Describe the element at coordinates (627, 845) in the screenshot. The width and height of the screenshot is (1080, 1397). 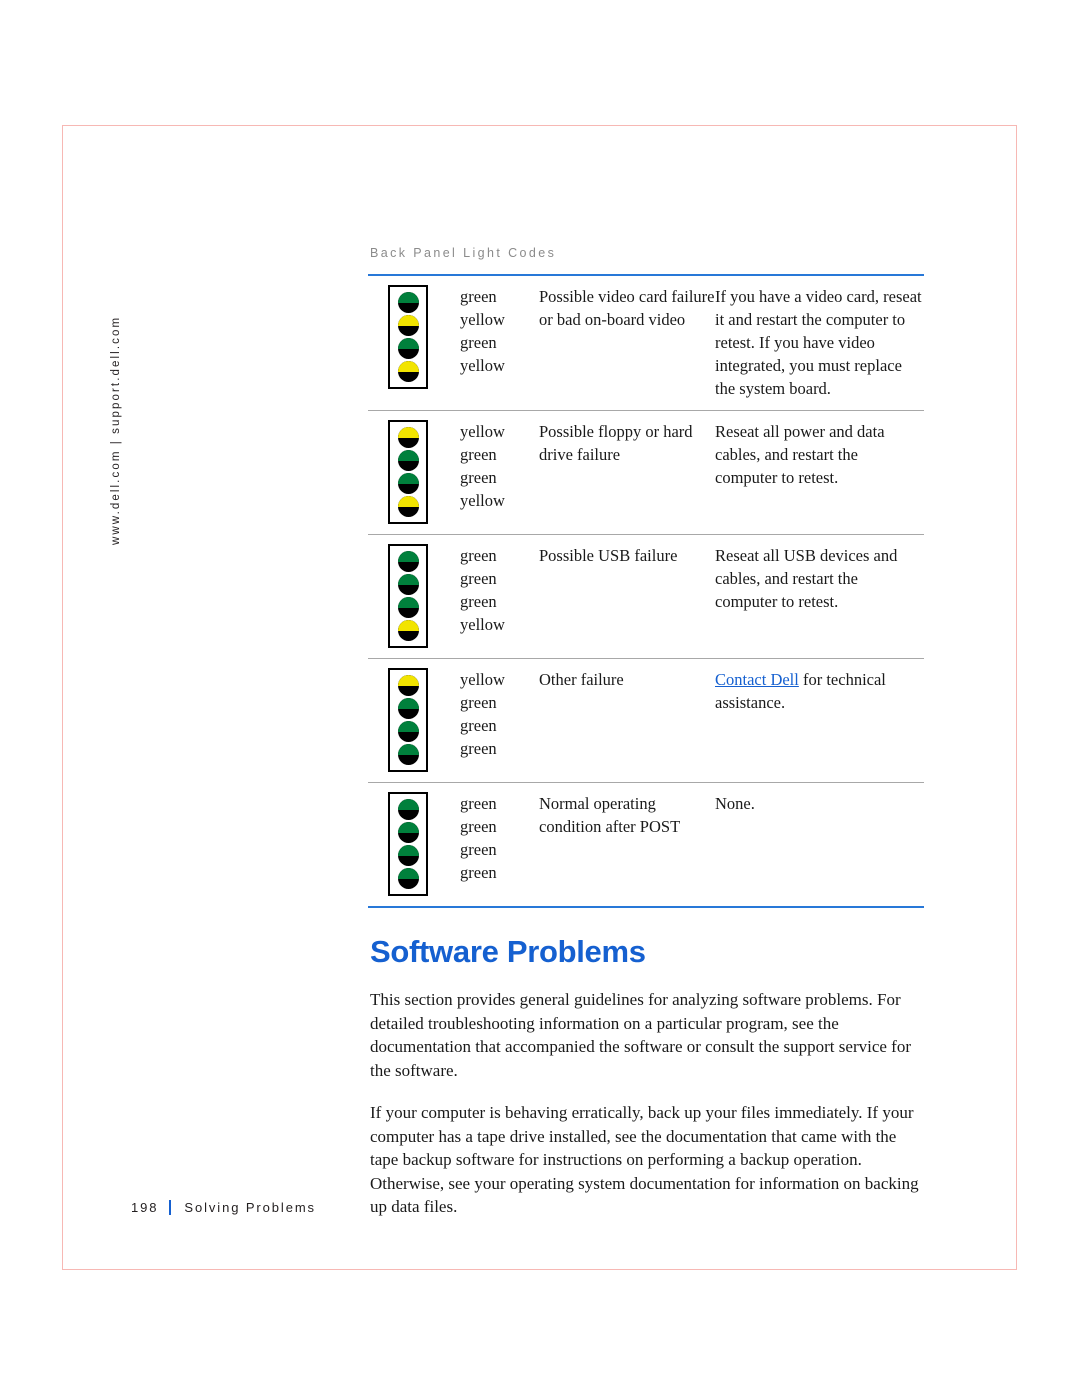
I see `problem-description-cell: Normal operating condition after POST` at that location.